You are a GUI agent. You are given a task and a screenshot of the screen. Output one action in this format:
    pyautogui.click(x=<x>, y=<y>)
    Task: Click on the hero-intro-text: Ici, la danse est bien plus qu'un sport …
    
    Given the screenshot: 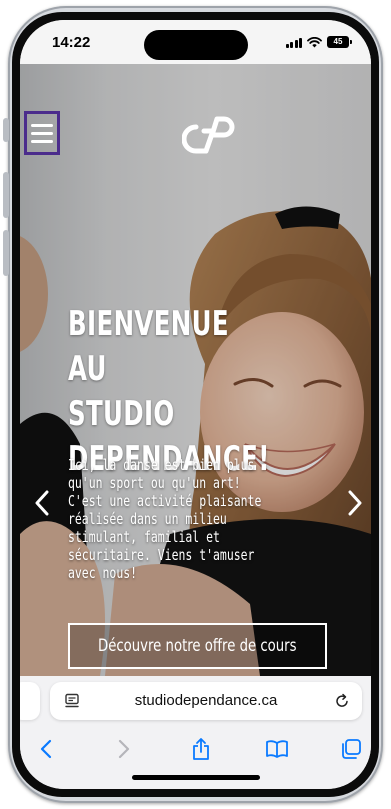 What is the action you would take?
    pyautogui.click(x=165, y=519)
    